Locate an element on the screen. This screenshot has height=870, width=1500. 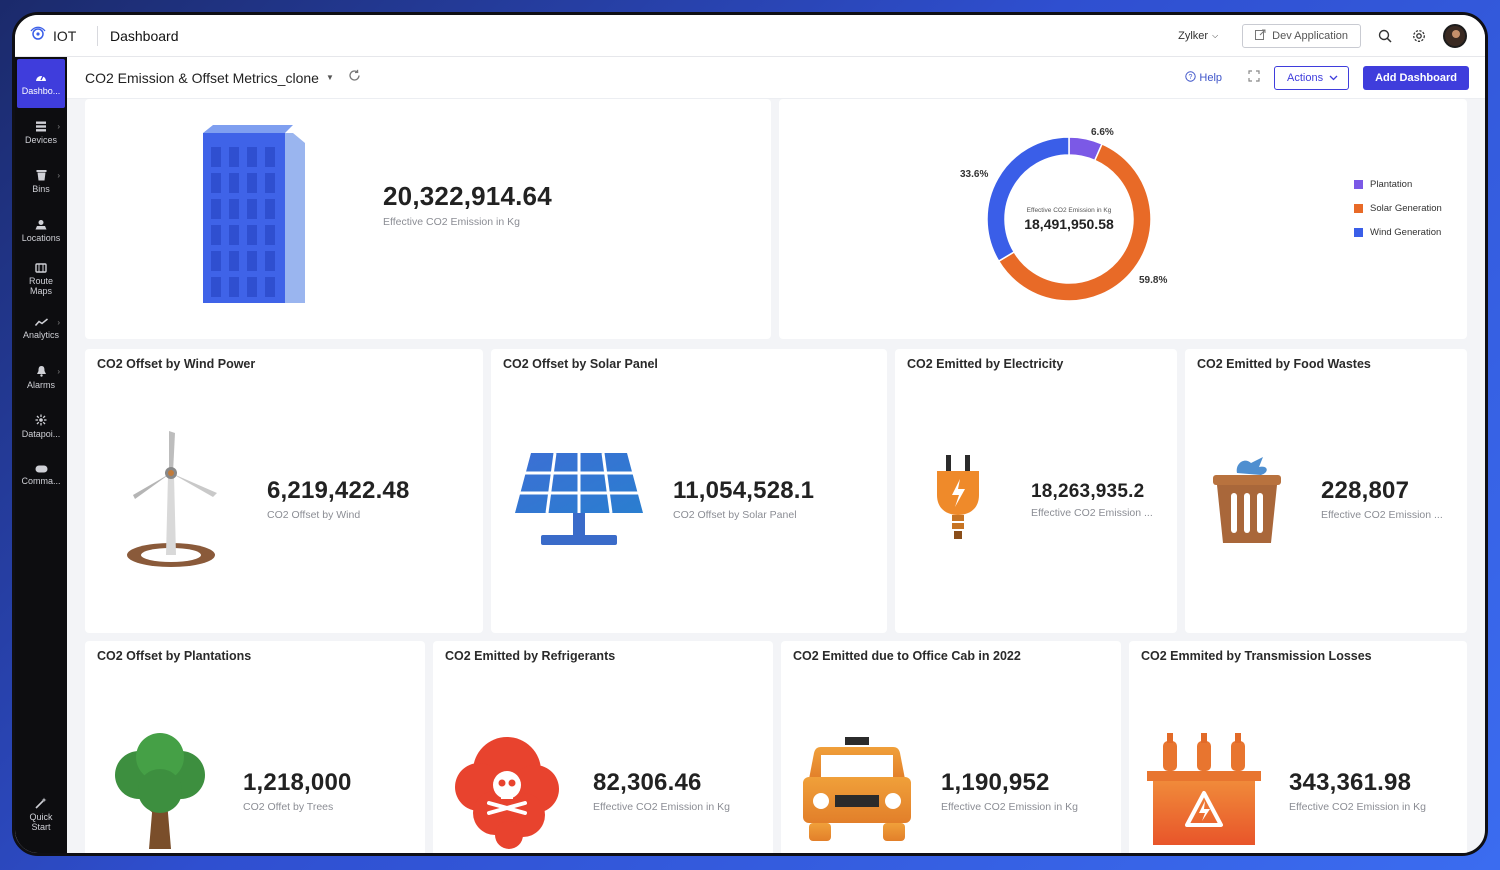
sidebar-item-label: Quick Start is located at coordinates (41, 822).